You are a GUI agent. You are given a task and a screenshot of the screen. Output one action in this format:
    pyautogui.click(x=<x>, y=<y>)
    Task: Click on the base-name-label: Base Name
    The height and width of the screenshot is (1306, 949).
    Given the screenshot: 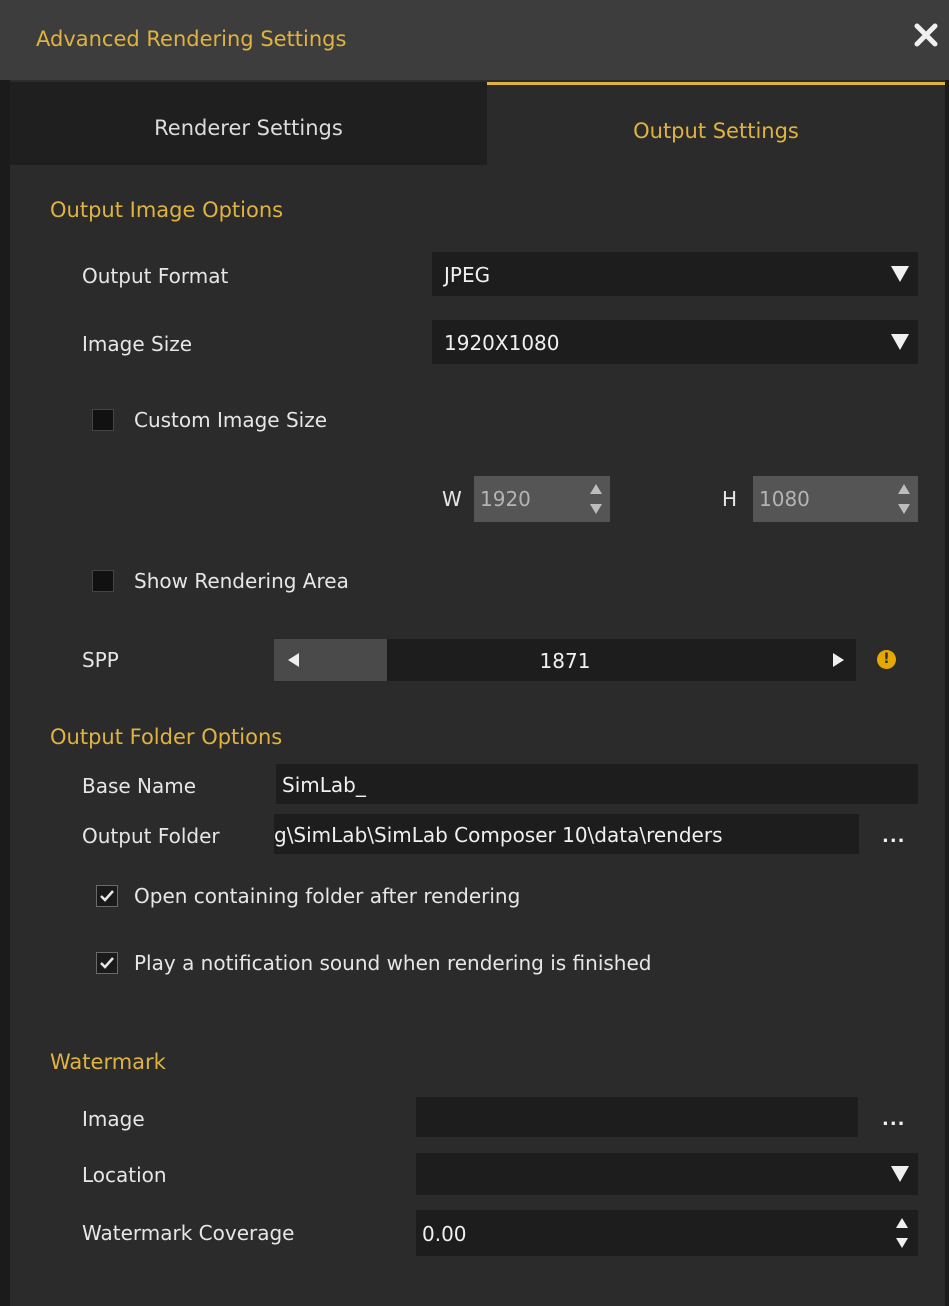 What is the action you would take?
    pyautogui.click(x=139, y=786)
    